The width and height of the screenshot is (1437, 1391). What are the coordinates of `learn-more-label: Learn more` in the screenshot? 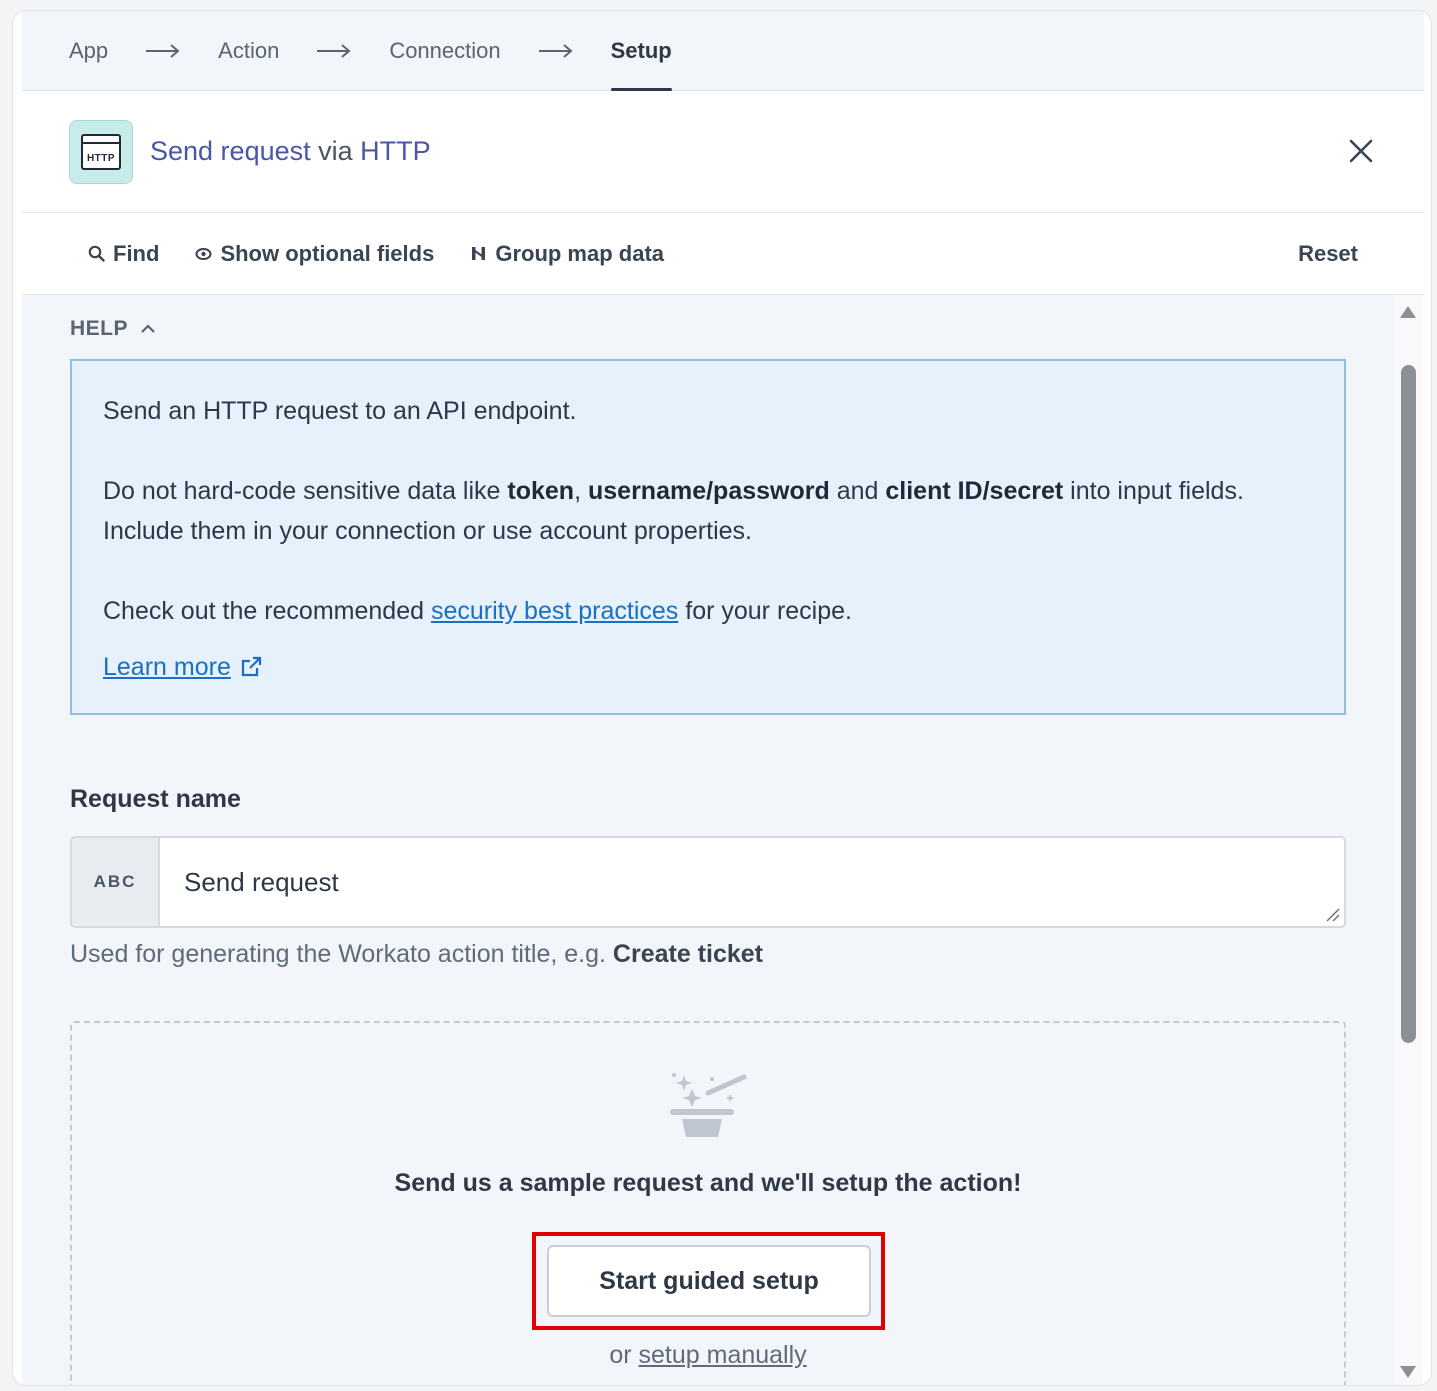 It's located at (167, 667).